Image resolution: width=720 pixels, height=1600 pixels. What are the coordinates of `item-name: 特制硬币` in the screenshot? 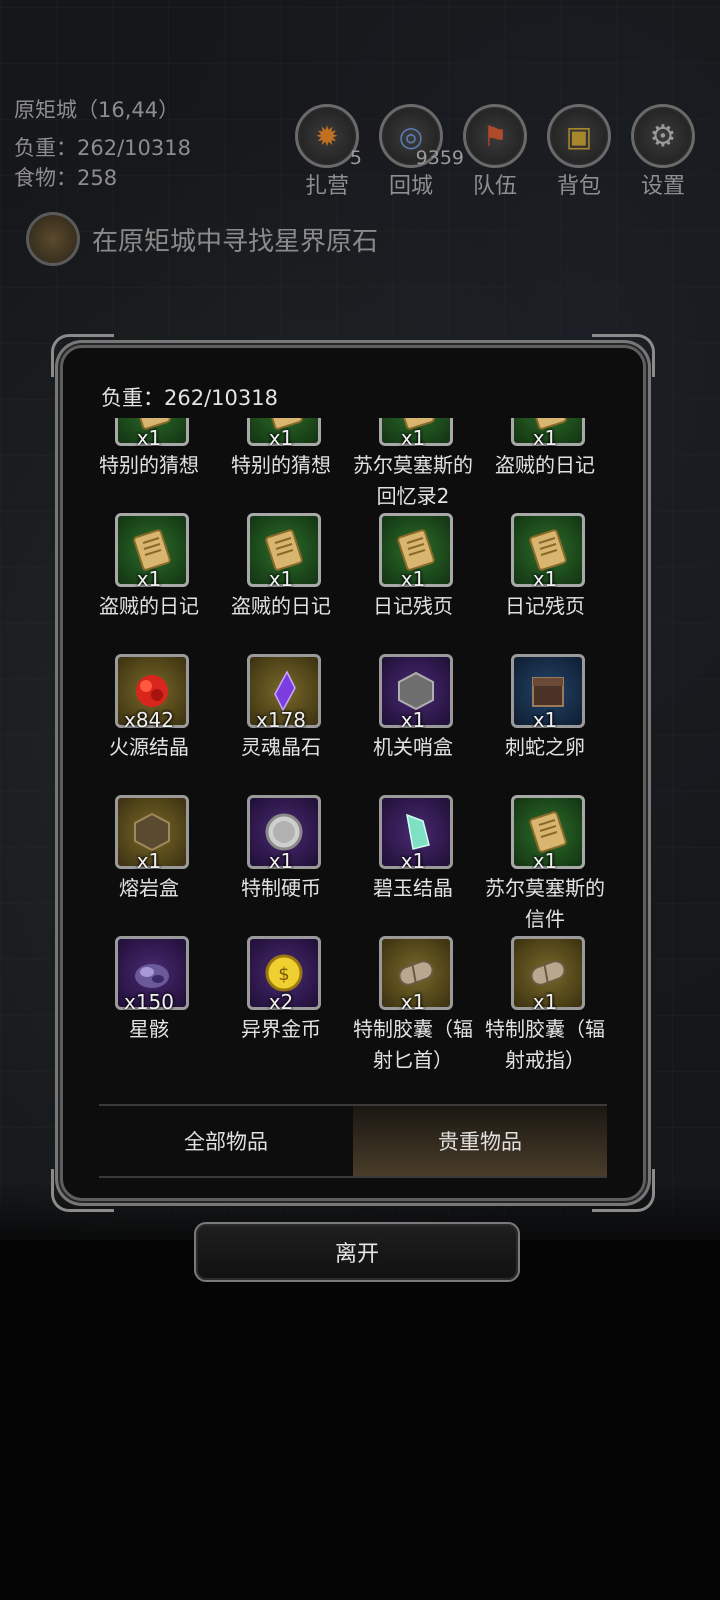 It's located at (281, 888).